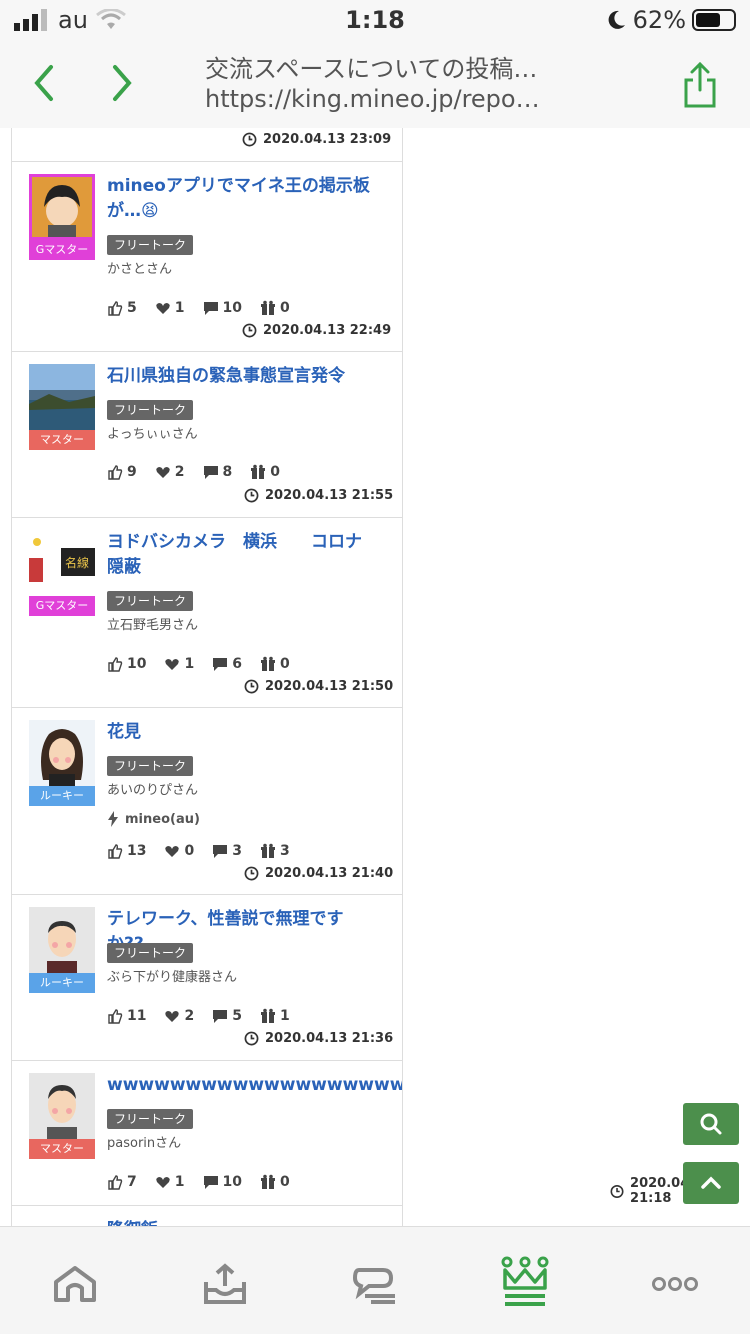 This screenshot has height=1334, width=750. What do you see at coordinates (318, 873) in the screenshot?
I see `post-date: 2020.04.13 21:40` at bounding box center [318, 873].